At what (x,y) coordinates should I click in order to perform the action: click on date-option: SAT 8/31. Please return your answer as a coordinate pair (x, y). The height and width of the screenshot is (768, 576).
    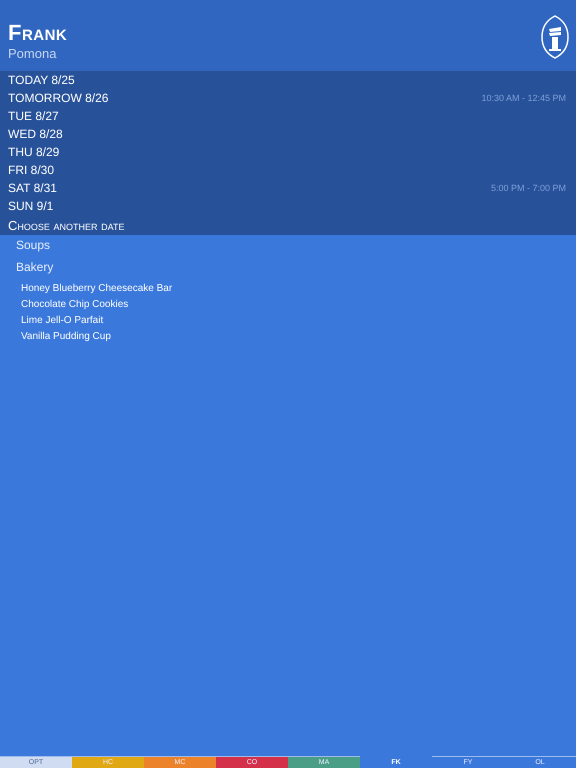
    Looking at the image, I should click on (32, 188).